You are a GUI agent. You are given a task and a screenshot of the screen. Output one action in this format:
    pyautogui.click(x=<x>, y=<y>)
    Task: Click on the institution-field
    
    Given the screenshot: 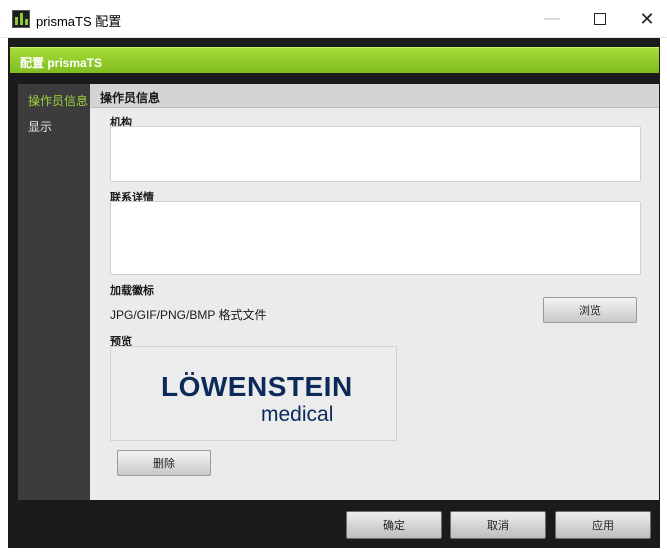 What is the action you would take?
    pyautogui.click(x=375, y=154)
    